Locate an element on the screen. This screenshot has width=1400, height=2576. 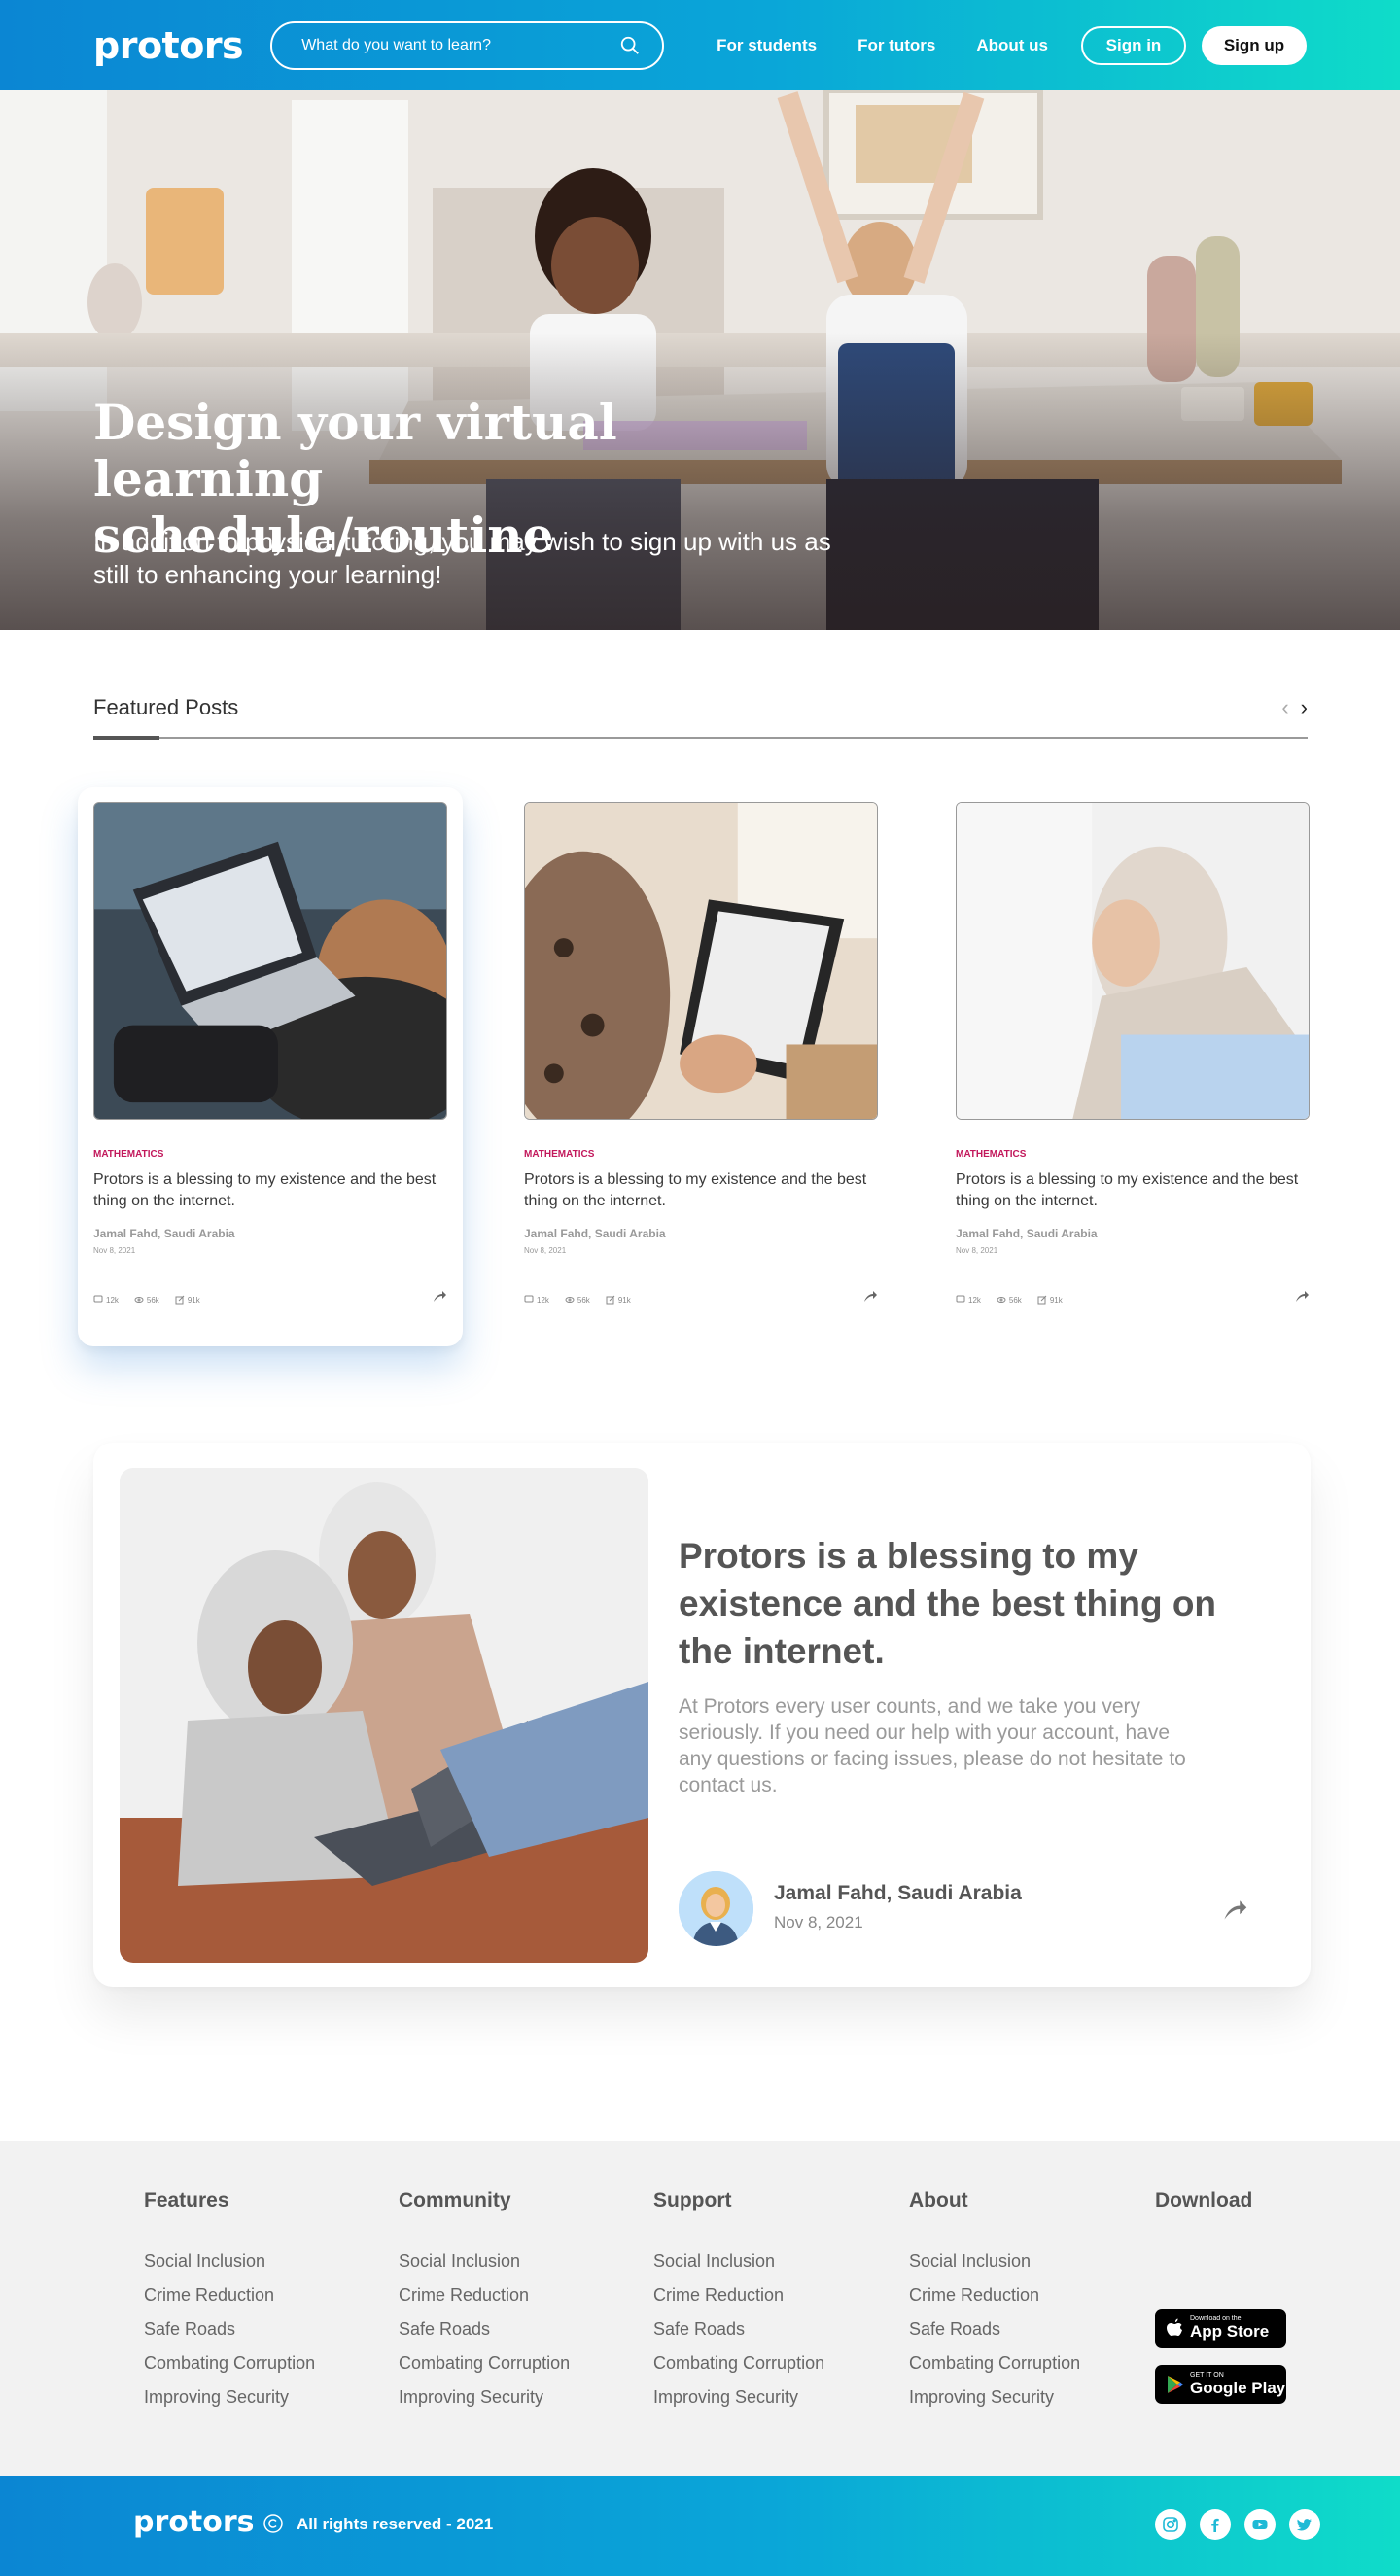
chevron-left-icon: ‹ is located at coordinates (1284, 707).